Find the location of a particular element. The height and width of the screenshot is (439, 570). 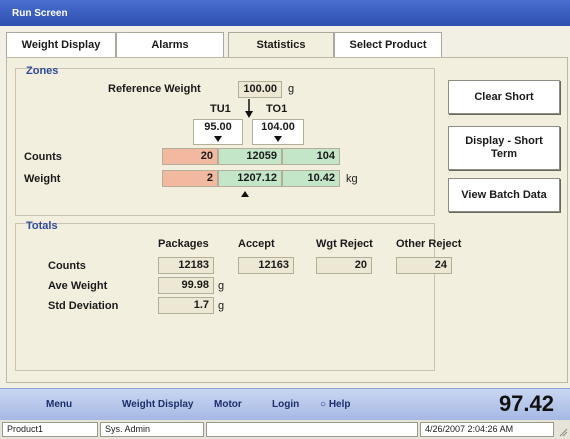

to1-label: TO1 is located at coordinates (277, 109).